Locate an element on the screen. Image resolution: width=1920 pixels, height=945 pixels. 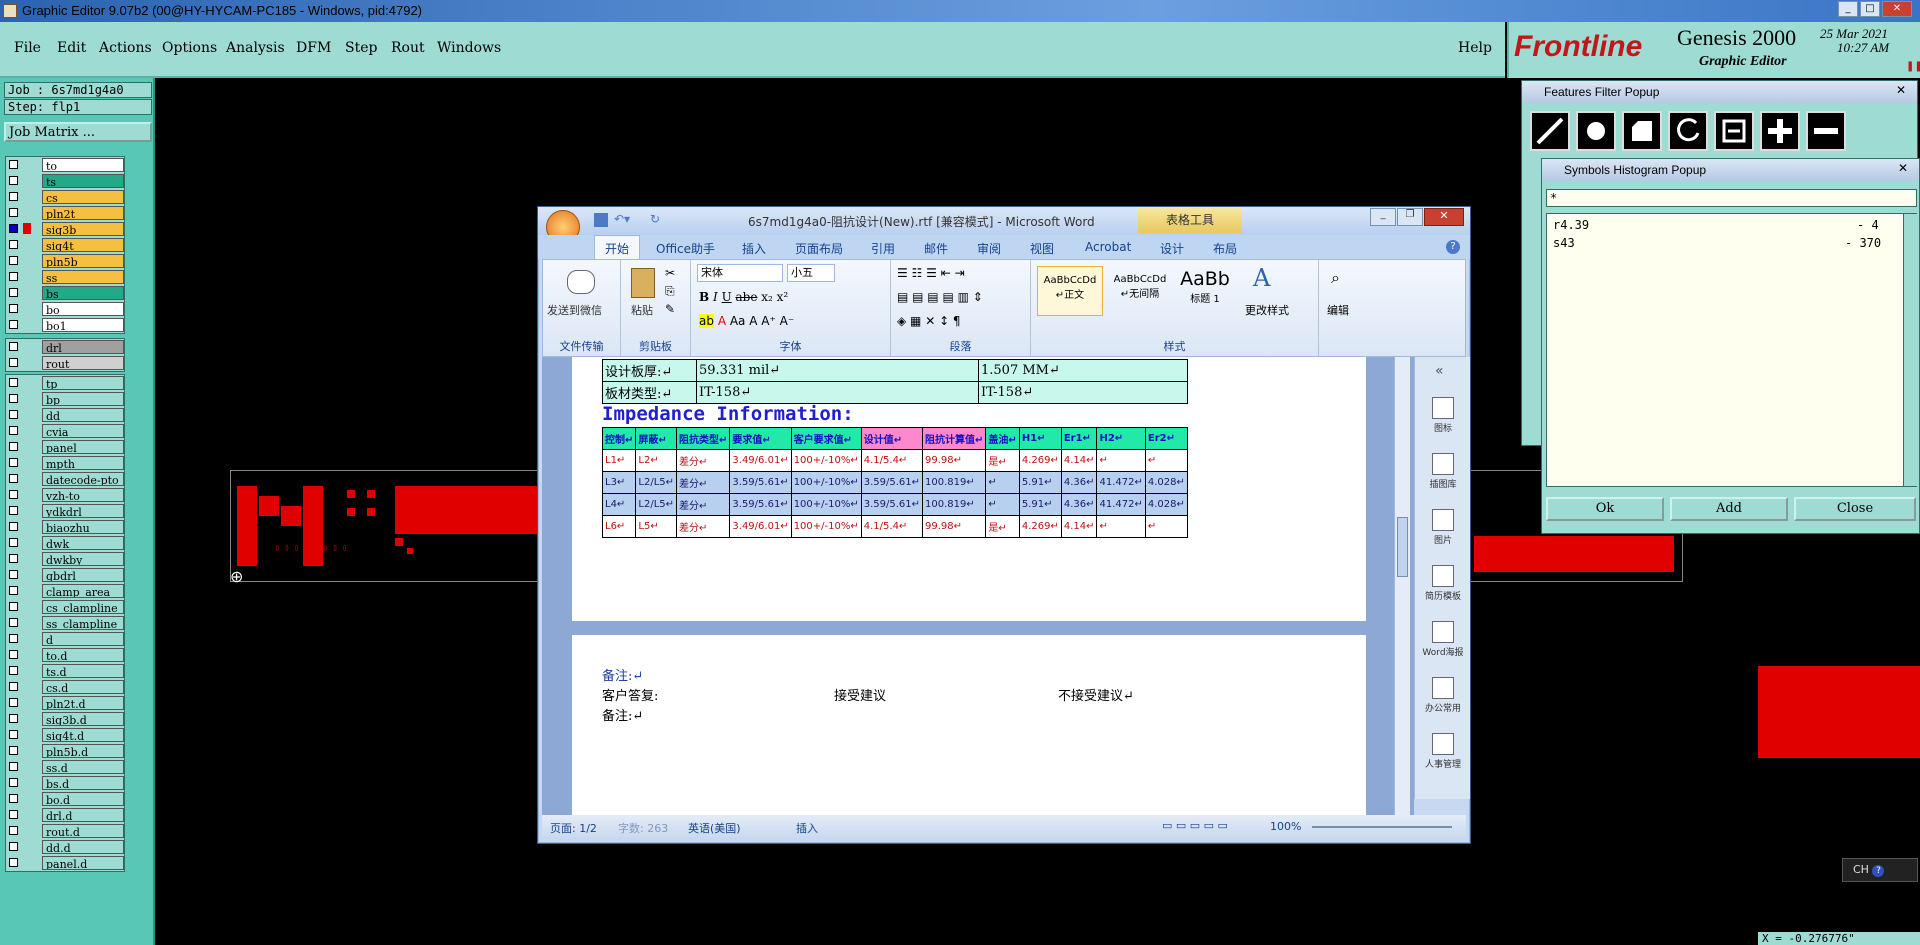
layer-name: bo1 is located at coordinates (83, 325).